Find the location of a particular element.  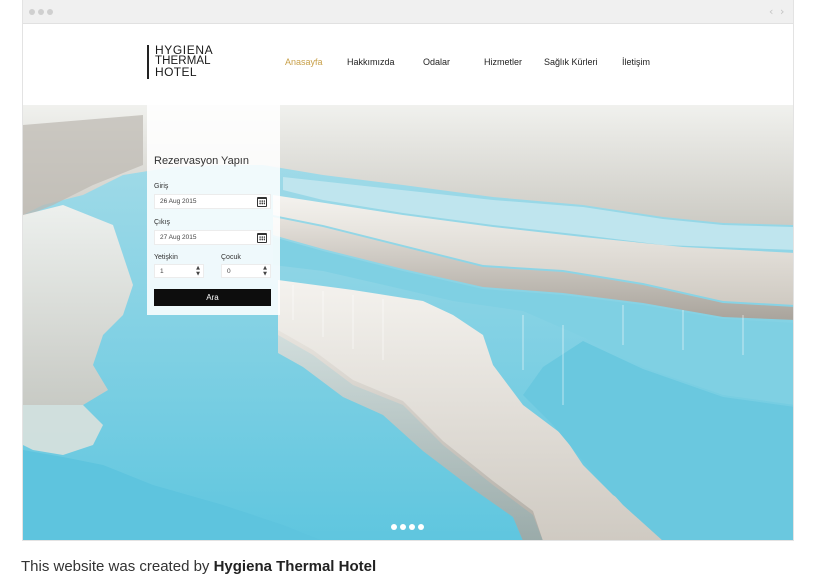

checkin-label: Giriş is located at coordinates (161, 186).